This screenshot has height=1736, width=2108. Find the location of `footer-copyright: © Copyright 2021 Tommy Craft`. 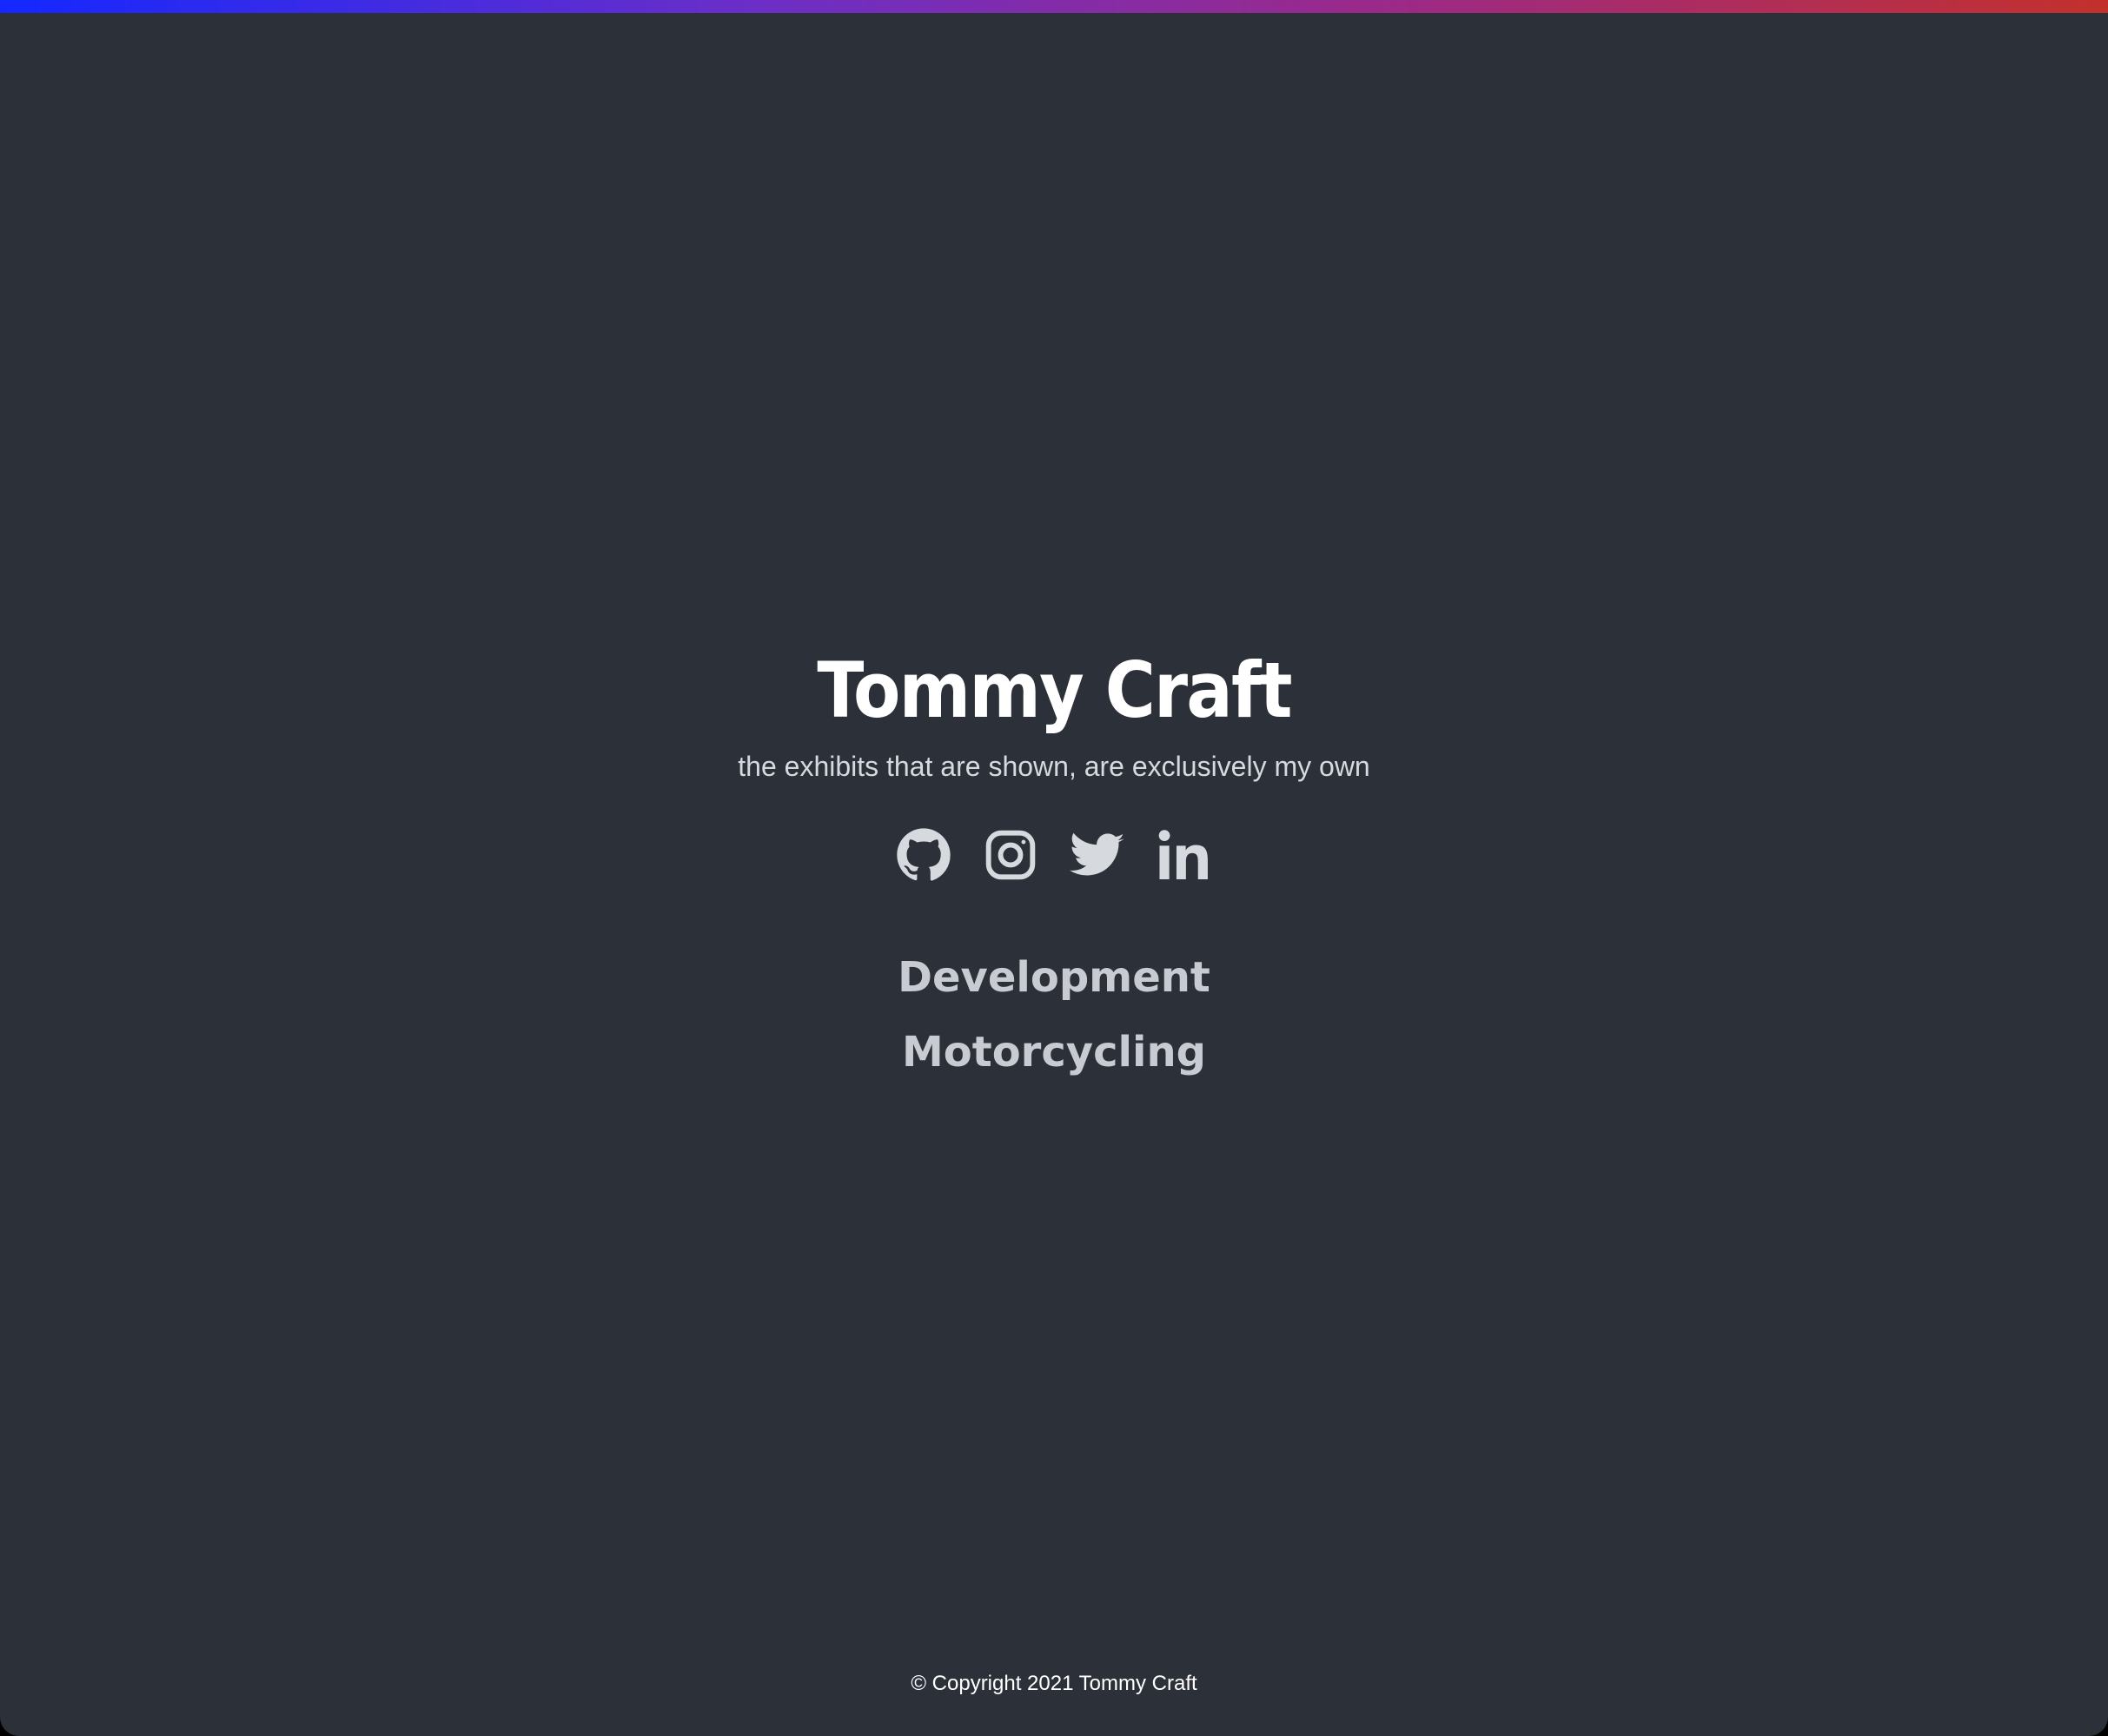

footer-copyright: © Copyright 2021 Tommy Craft is located at coordinates (1054, 1683).